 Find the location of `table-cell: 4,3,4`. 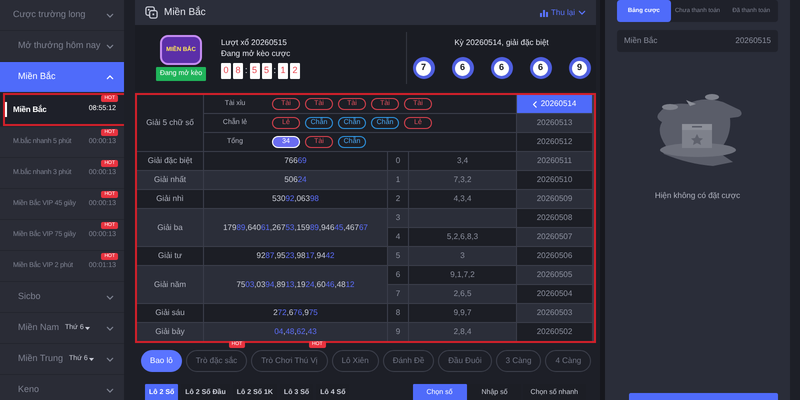

table-cell: 4,3,4 is located at coordinates (462, 199).